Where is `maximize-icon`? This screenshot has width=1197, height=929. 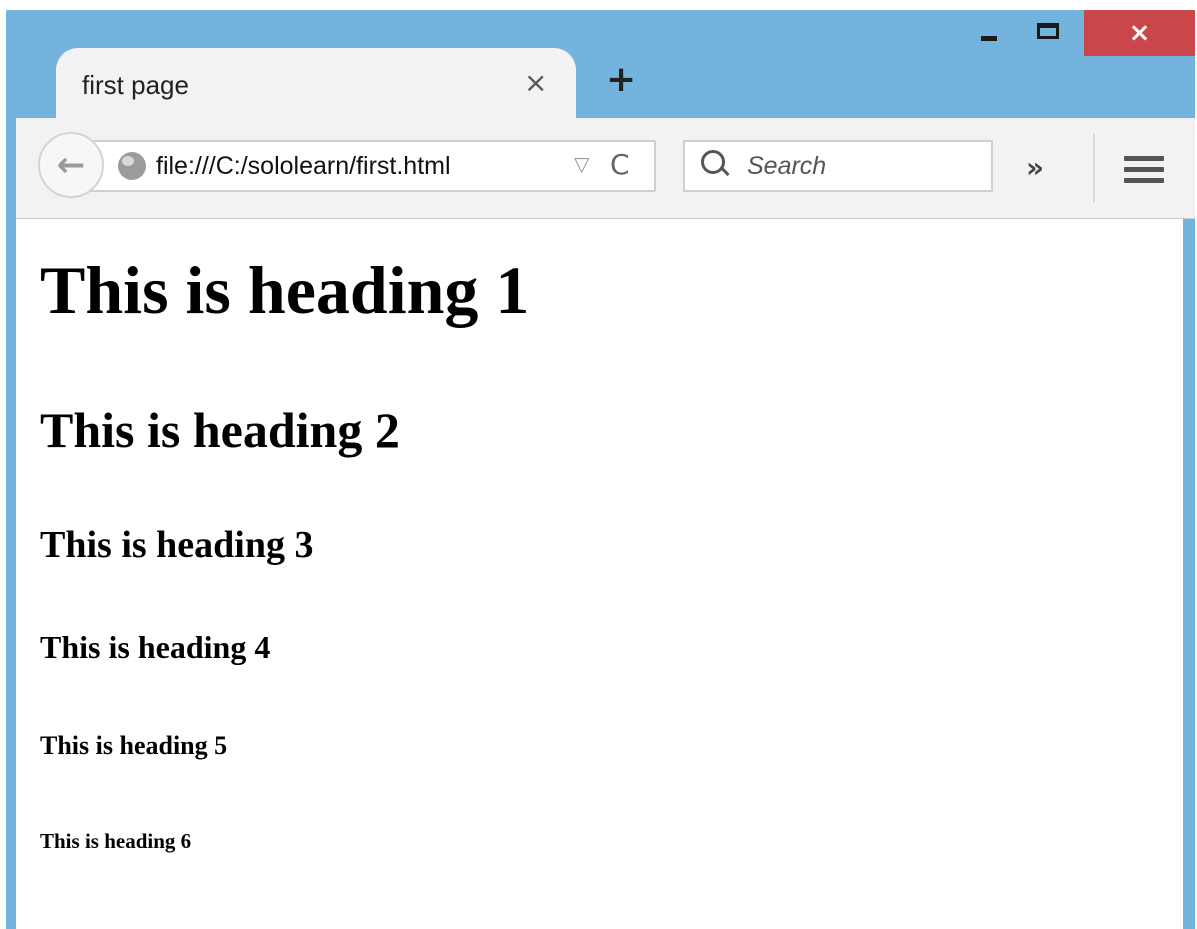 maximize-icon is located at coordinates (1048, 31).